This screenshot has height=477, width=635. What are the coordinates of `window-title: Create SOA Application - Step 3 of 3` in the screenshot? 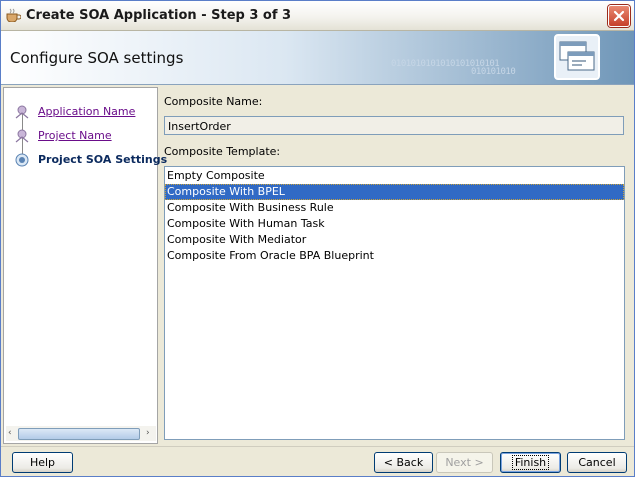 It's located at (159, 15).